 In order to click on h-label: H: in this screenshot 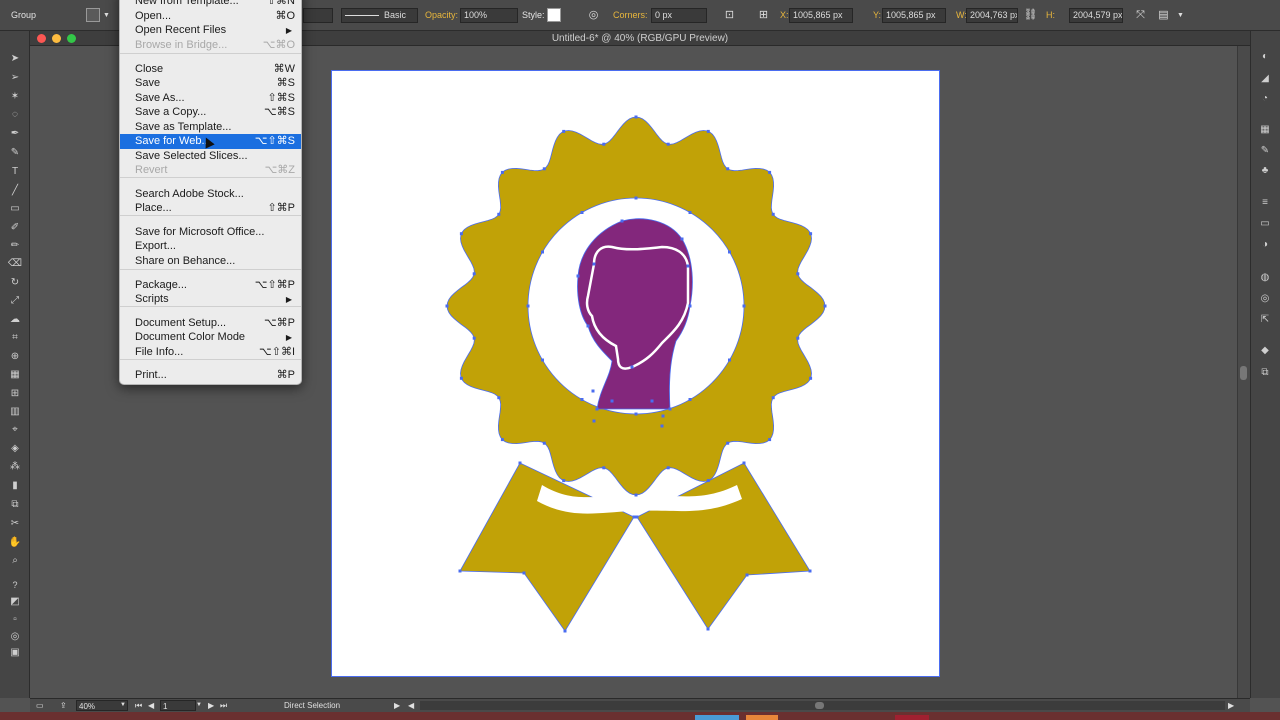, I will do `click(1050, 15)`.